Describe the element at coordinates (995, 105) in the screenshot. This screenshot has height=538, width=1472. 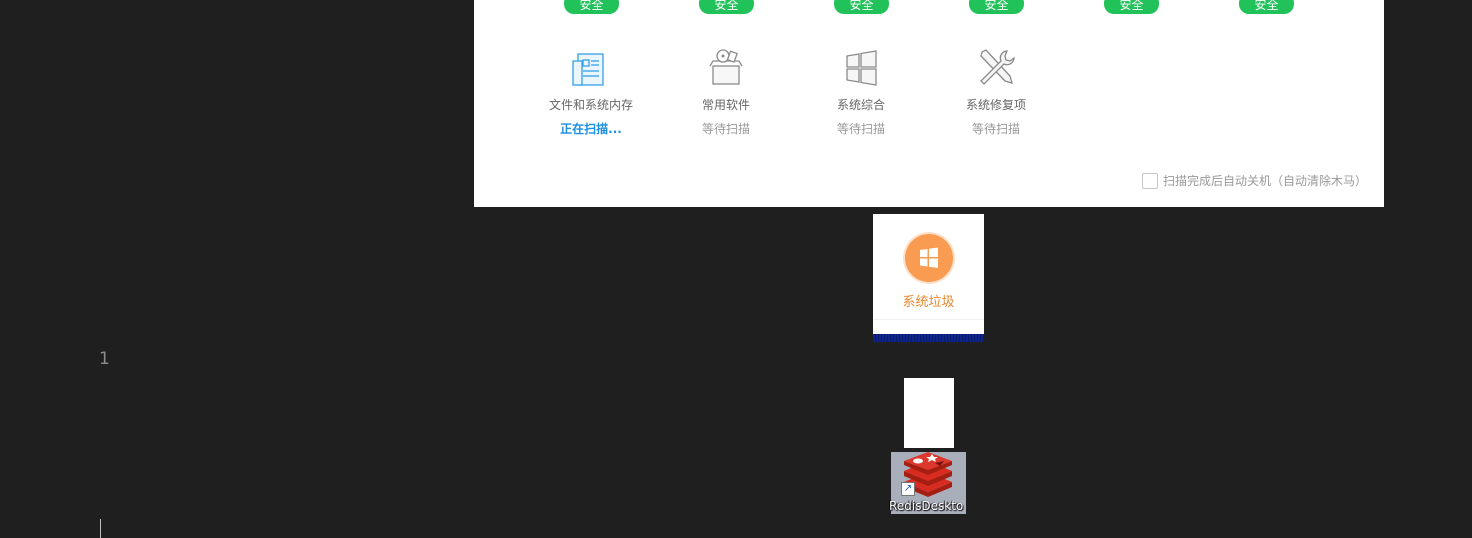
I see `scan-item-name: 系统修复项` at that location.